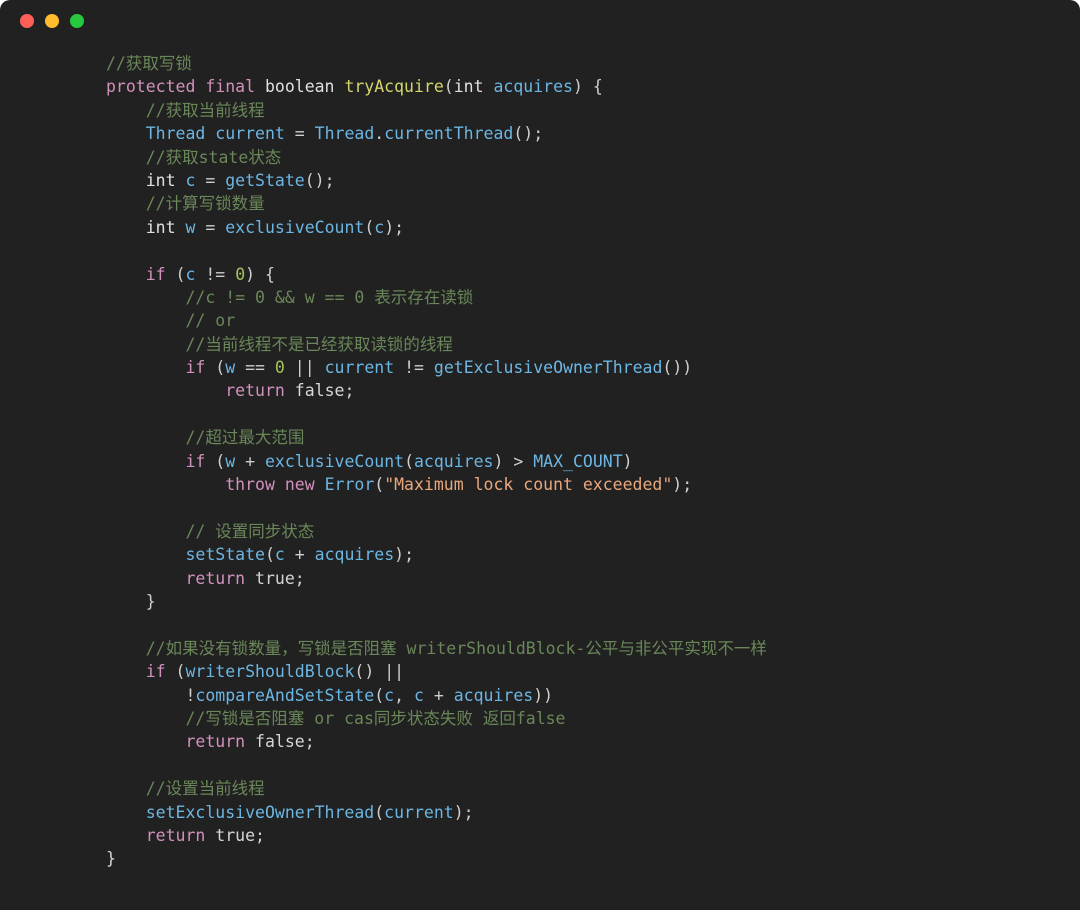 Image resolution: width=1080 pixels, height=910 pixels. I want to click on code-token-punc: !=, so click(215, 274).